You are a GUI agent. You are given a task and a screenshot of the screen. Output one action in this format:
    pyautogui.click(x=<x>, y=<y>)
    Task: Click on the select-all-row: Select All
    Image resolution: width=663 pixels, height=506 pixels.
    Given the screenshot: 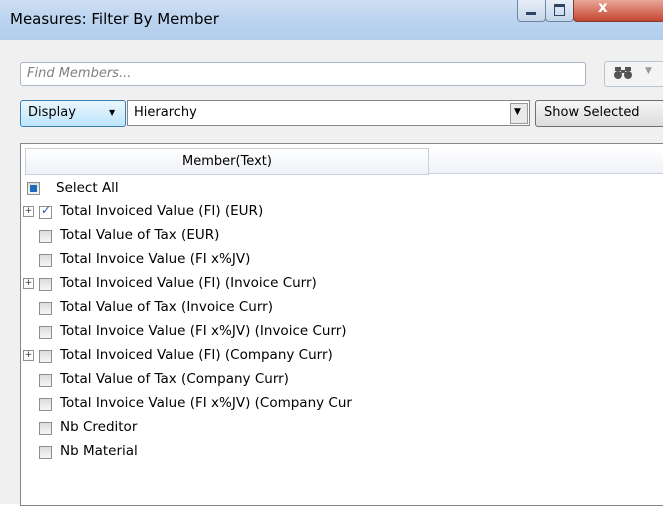 What is the action you would take?
    pyautogui.click(x=231, y=189)
    